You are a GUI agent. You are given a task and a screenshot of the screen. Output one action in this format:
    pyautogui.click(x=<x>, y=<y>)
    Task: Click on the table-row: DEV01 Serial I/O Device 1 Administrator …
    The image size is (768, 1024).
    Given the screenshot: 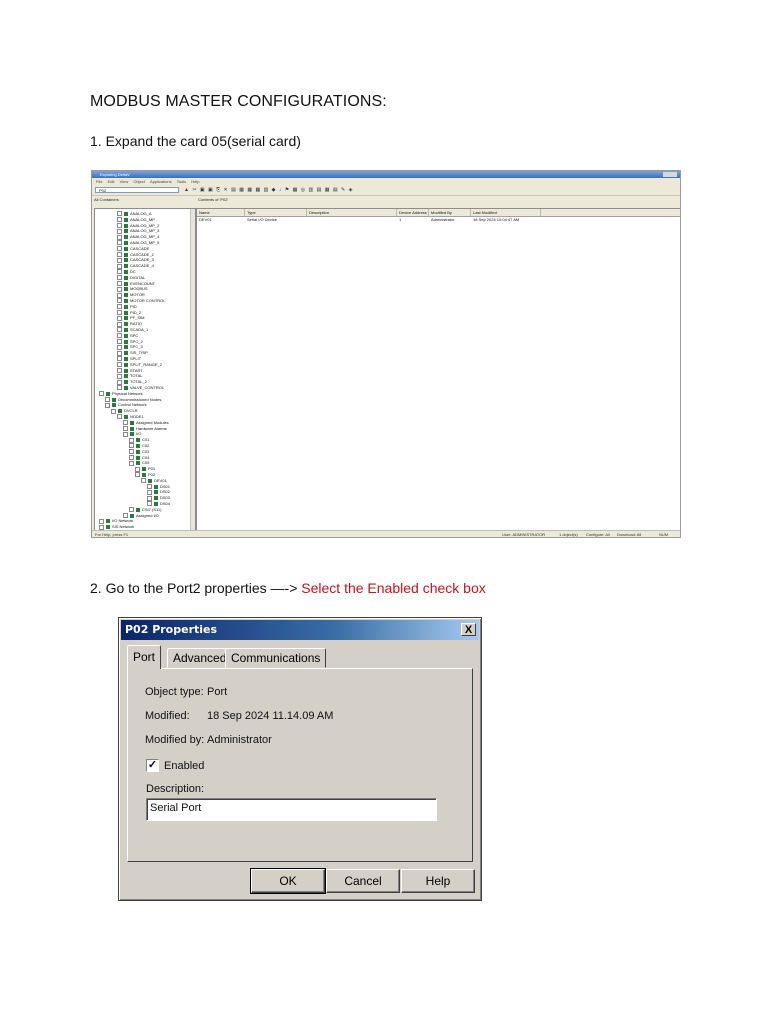 What is the action you would take?
    pyautogui.click(x=438, y=220)
    